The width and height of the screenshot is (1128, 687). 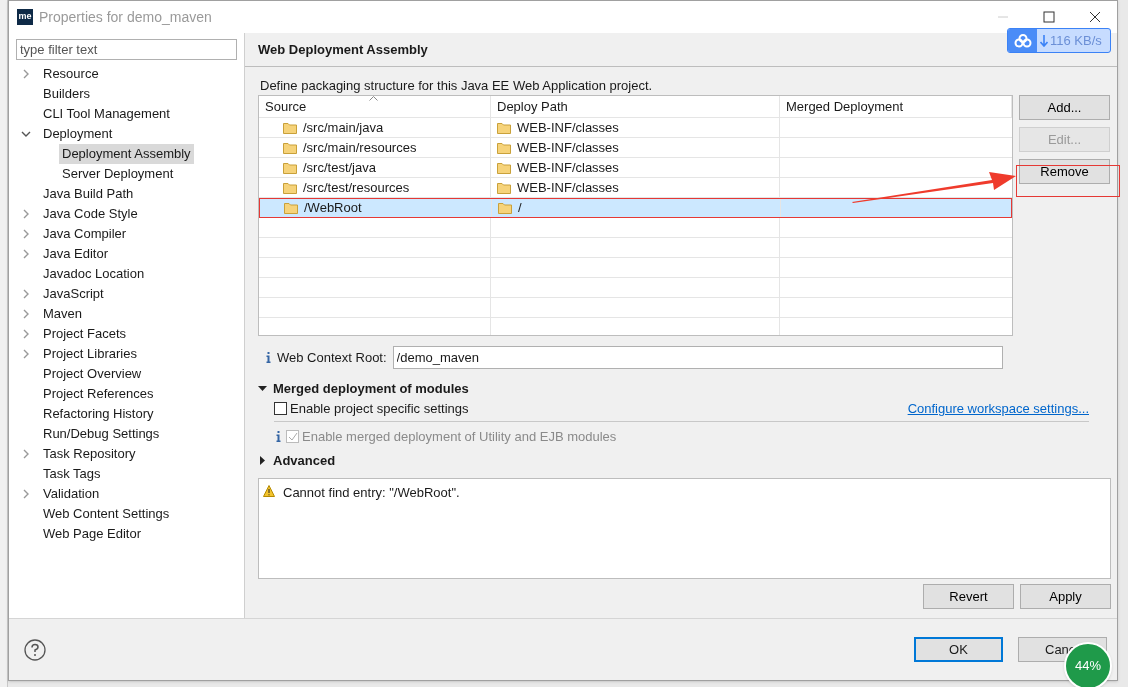 I want to click on dialog-button: OK, so click(x=958, y=649).